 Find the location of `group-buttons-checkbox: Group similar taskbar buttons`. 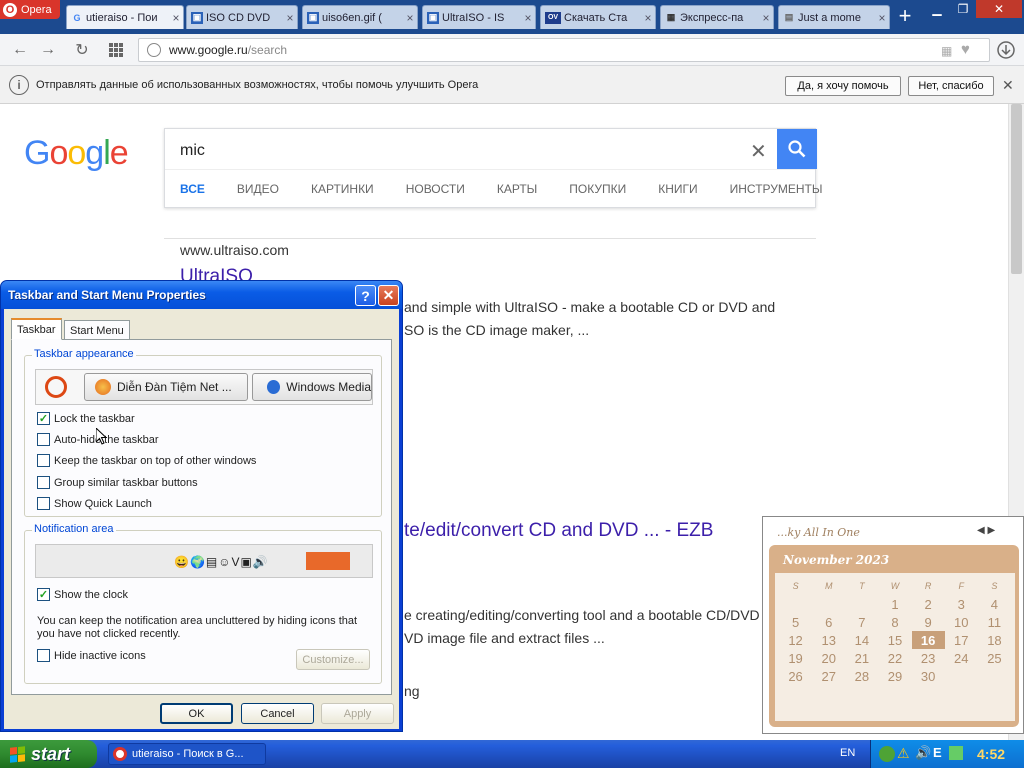

group-buttons-checkbox: Group similar taskbar buttons is located at coordinates (117, 482).